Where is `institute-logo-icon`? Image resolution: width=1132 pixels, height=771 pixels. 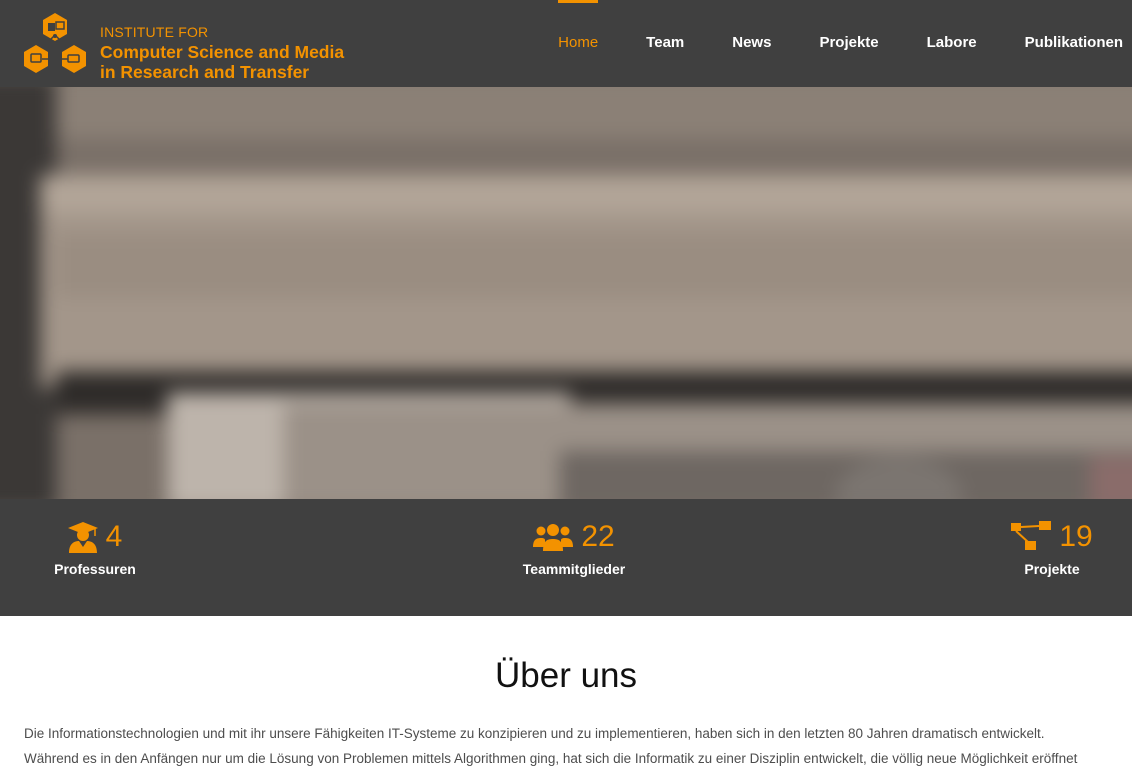 institute-logo-icon is located at coordinates (56, 45).